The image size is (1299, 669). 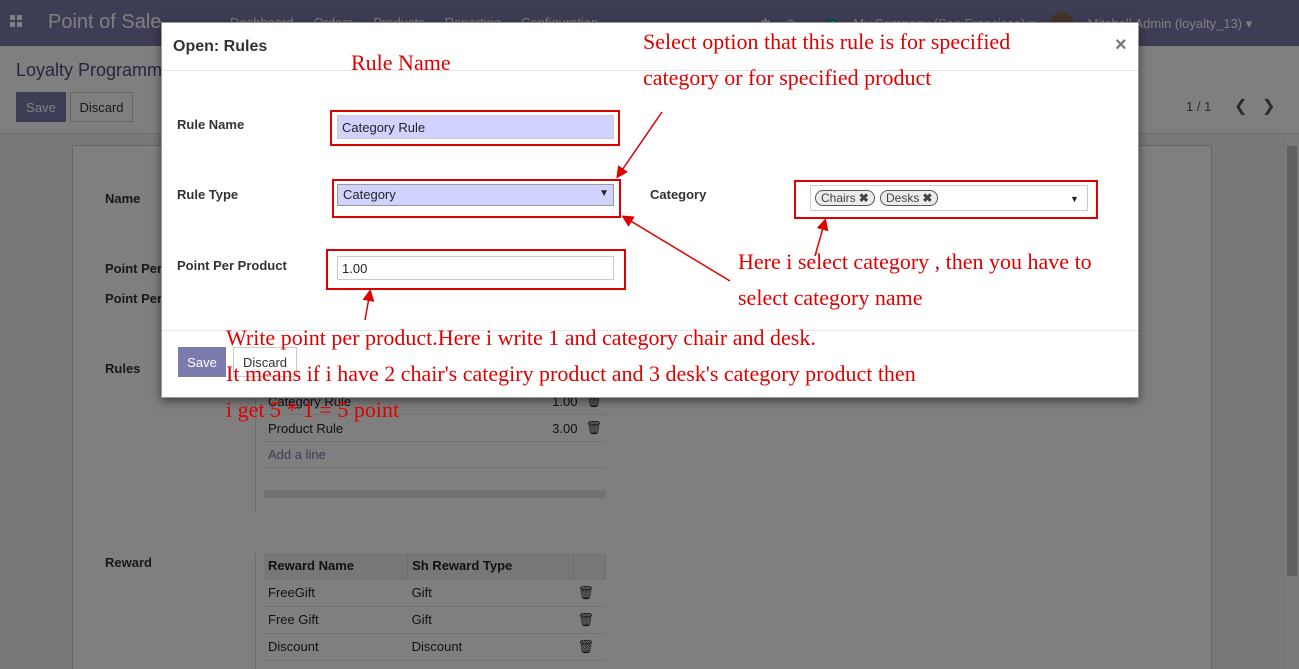 I want to click on annotation-rule-name: Rule Name, so click(x=401, y=62).